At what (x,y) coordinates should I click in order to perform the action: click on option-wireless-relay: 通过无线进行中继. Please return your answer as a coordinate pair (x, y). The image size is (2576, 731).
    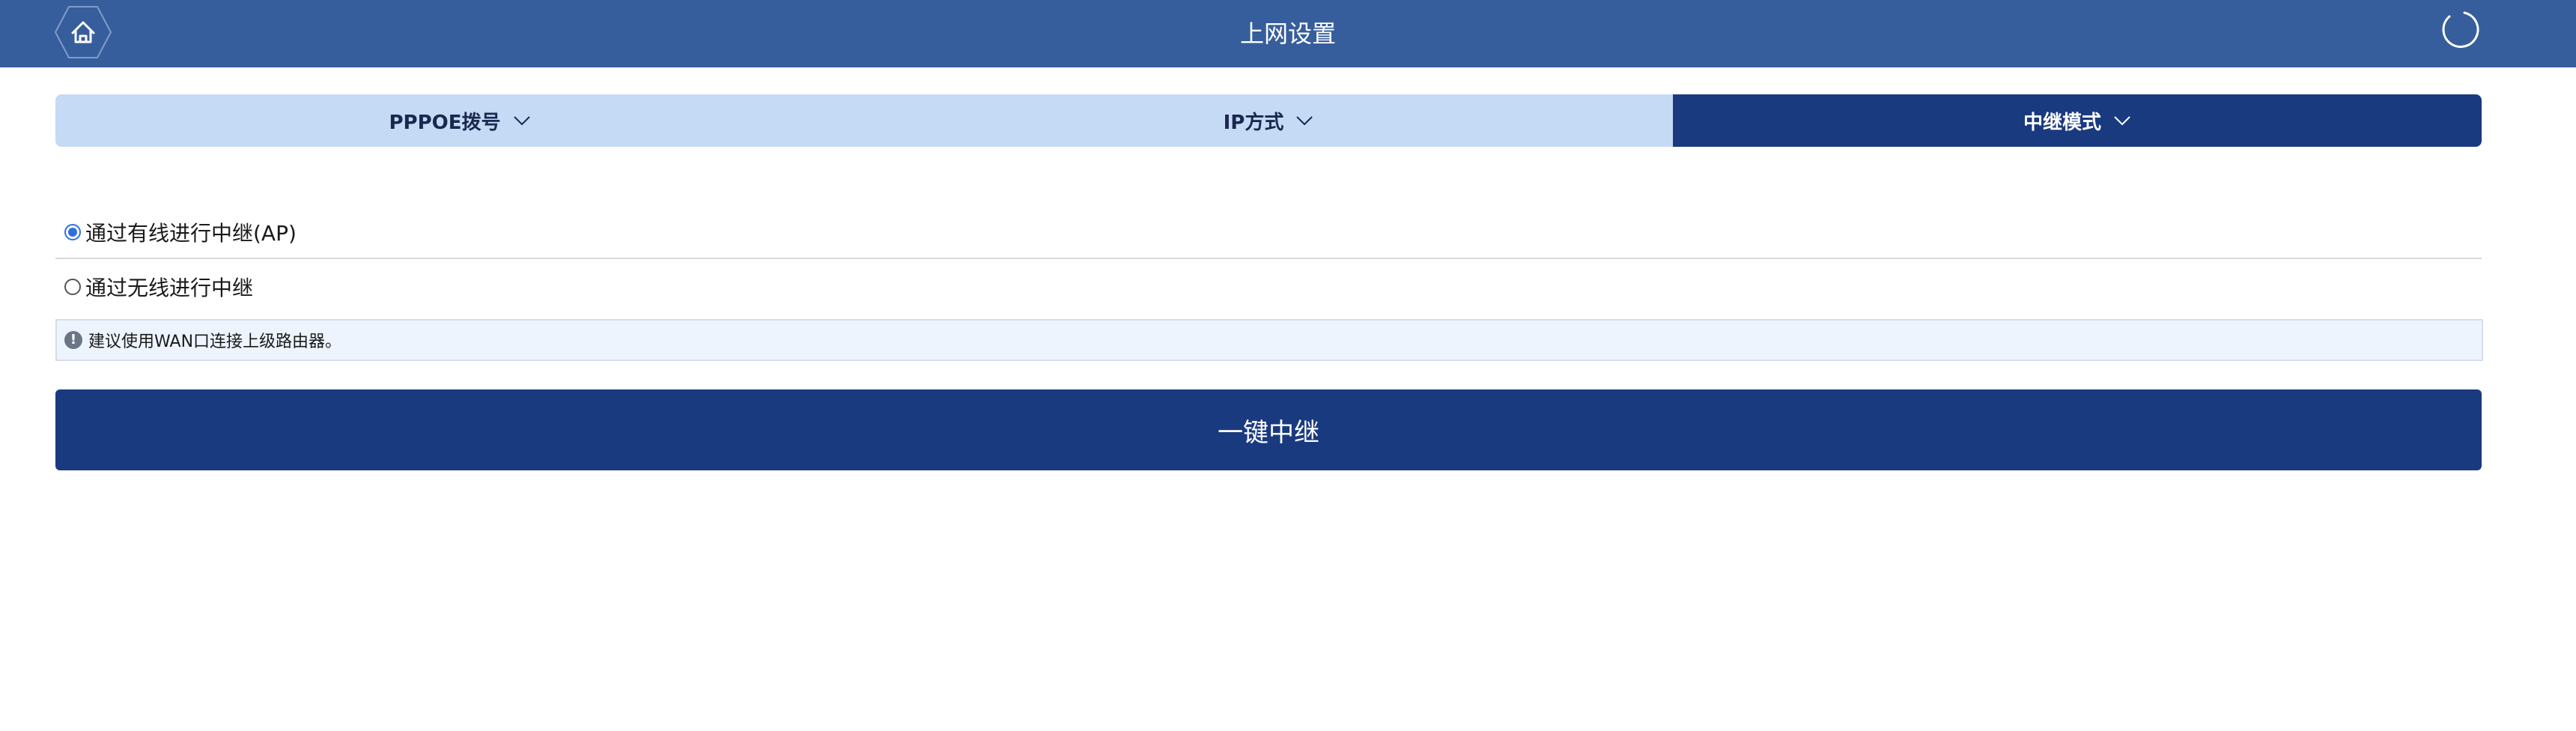
    Looking at the image, I should click on (1268, 287).